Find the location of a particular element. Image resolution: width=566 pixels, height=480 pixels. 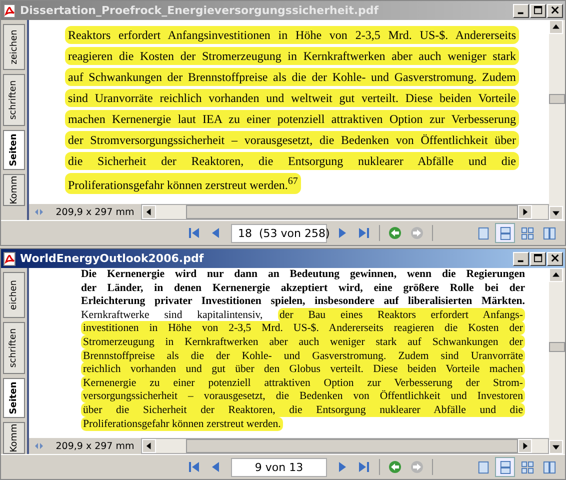

window-title: WorldEnergyOutlook2006.pdf is located at coordinates (112, 258).